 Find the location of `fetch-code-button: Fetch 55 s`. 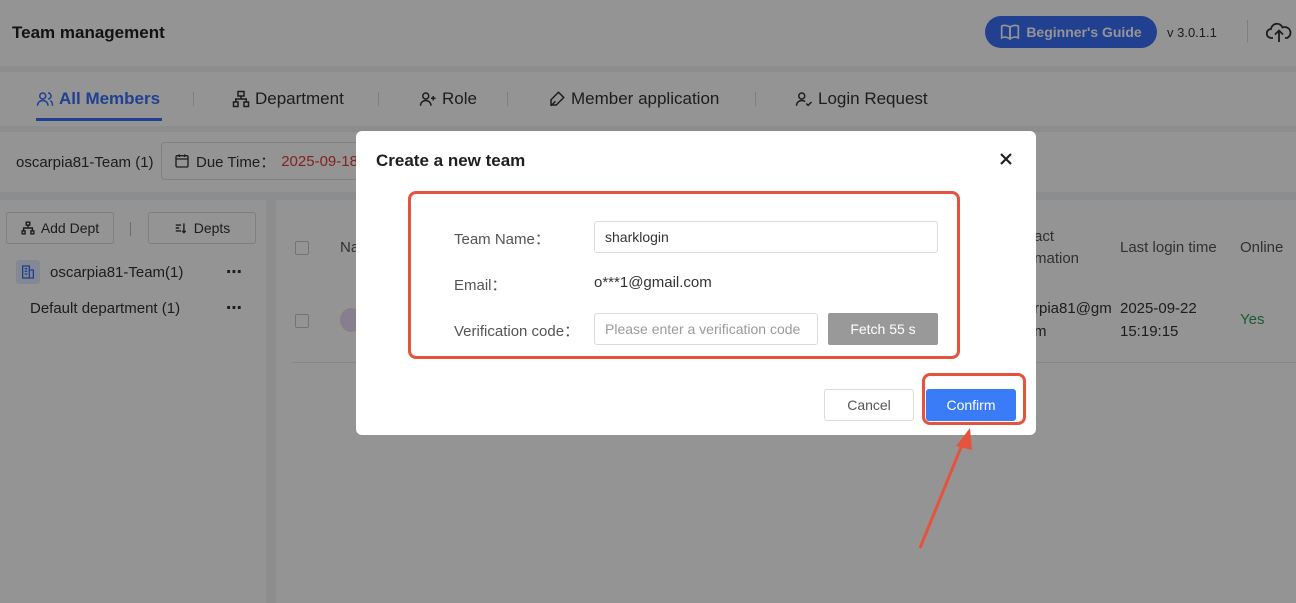

fetch-code-button: Fetch 55 s is located at coordinates (883, 329).